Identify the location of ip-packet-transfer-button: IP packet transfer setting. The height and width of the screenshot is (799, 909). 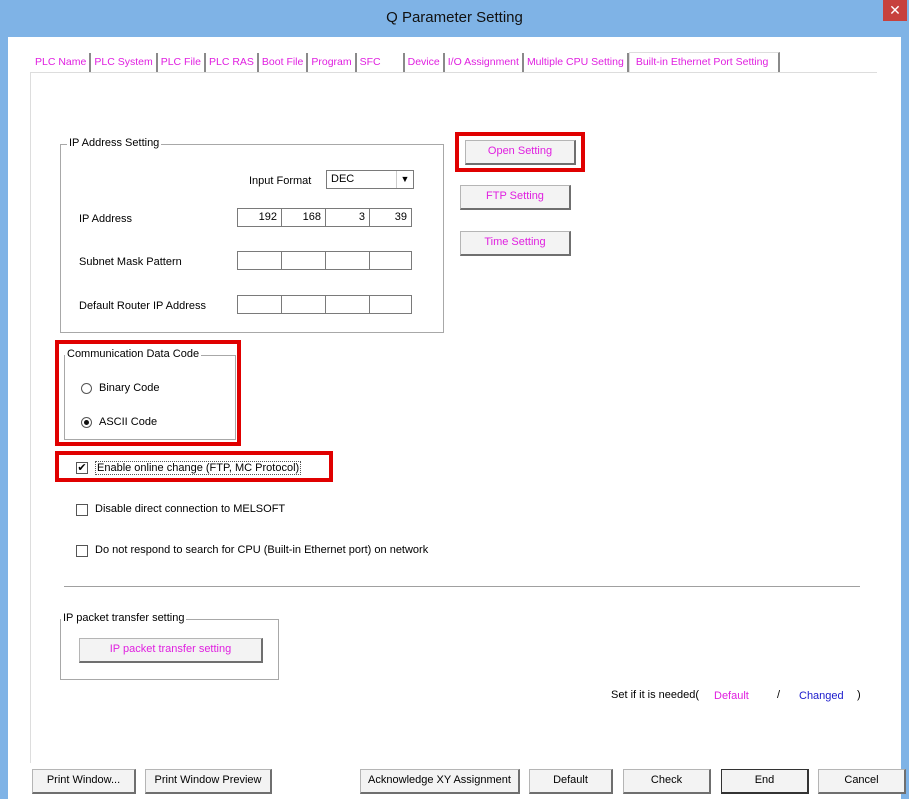
(171, 650).